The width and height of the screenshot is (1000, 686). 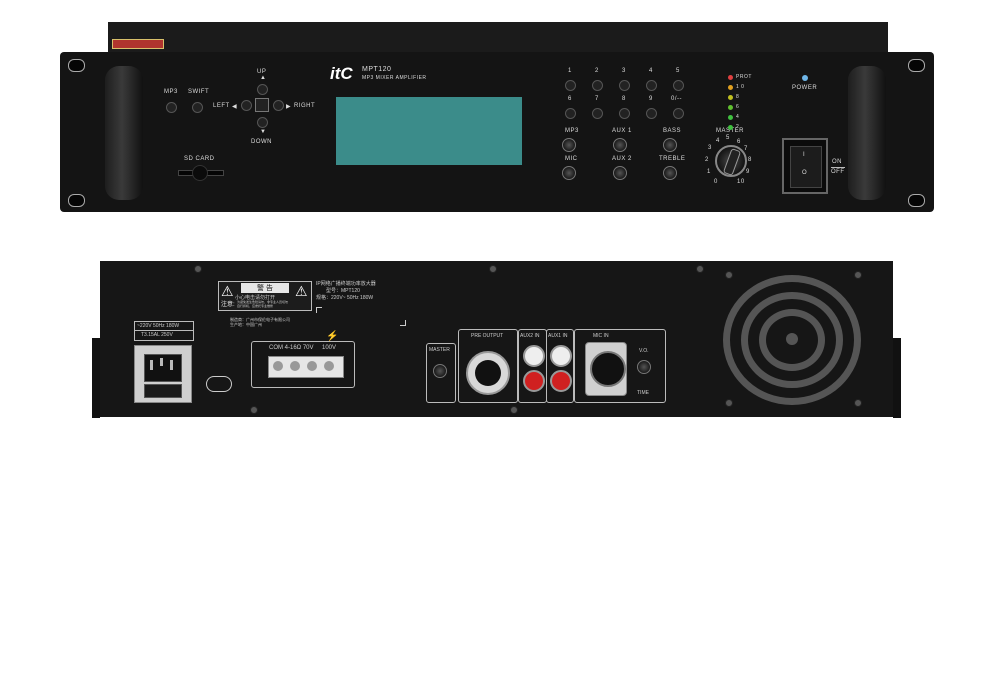 I want to click on key-5-button, so click(x=678, y=85).